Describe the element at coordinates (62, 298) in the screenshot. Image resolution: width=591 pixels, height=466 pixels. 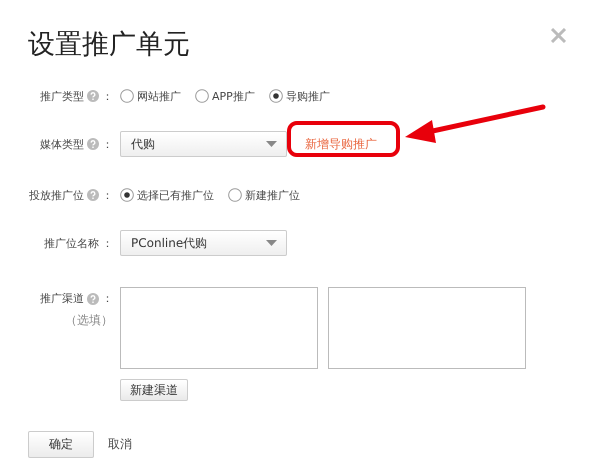
I see `field-label: 推广渠道` at that location.